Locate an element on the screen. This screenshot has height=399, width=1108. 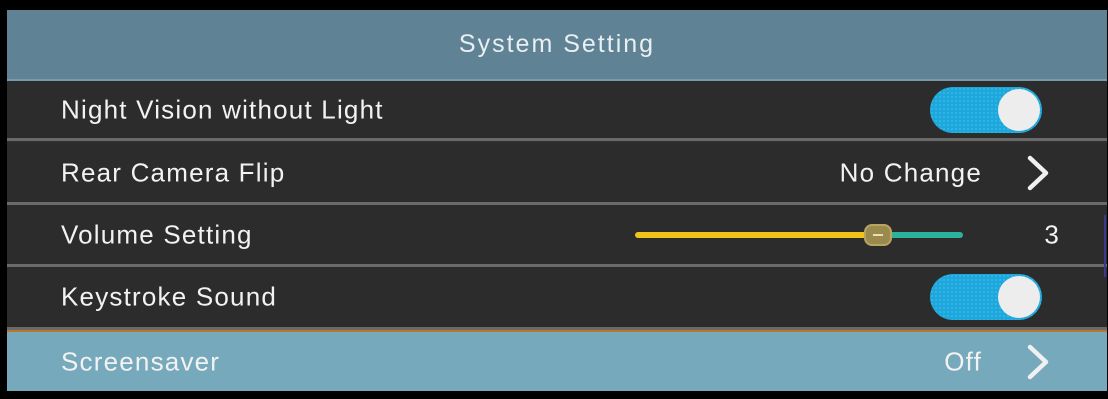
page-title-text: System Setting is located at coordinates (557, 44).